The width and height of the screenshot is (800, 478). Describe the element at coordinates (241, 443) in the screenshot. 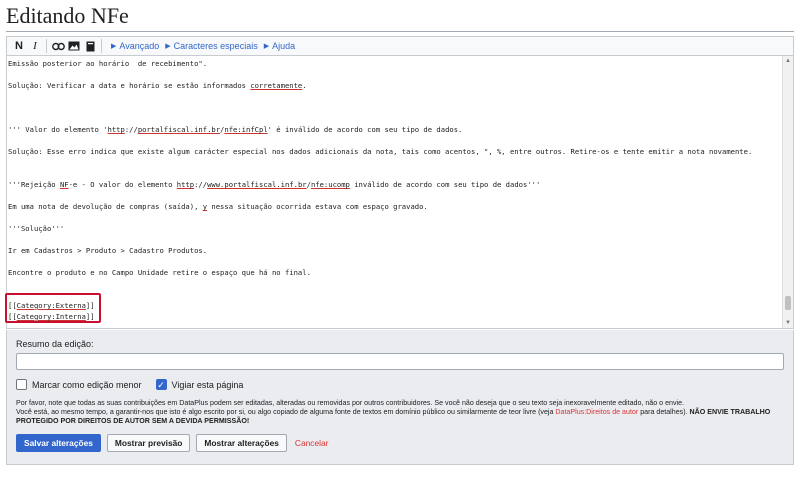

I see `show-changes-button: Mostrar alterações` at that location.